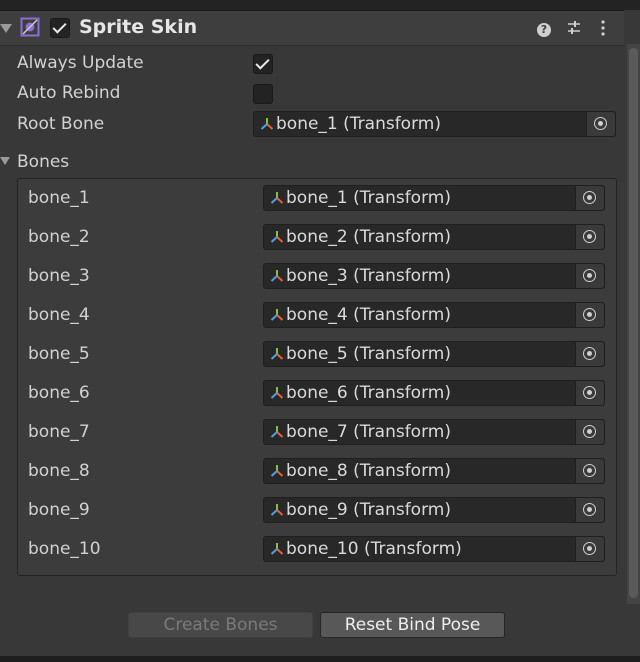 Image resolution: width=640 pixels, height=662 pixels. I want to click on bones-foldout-arrow-icon, so click(5, 161).